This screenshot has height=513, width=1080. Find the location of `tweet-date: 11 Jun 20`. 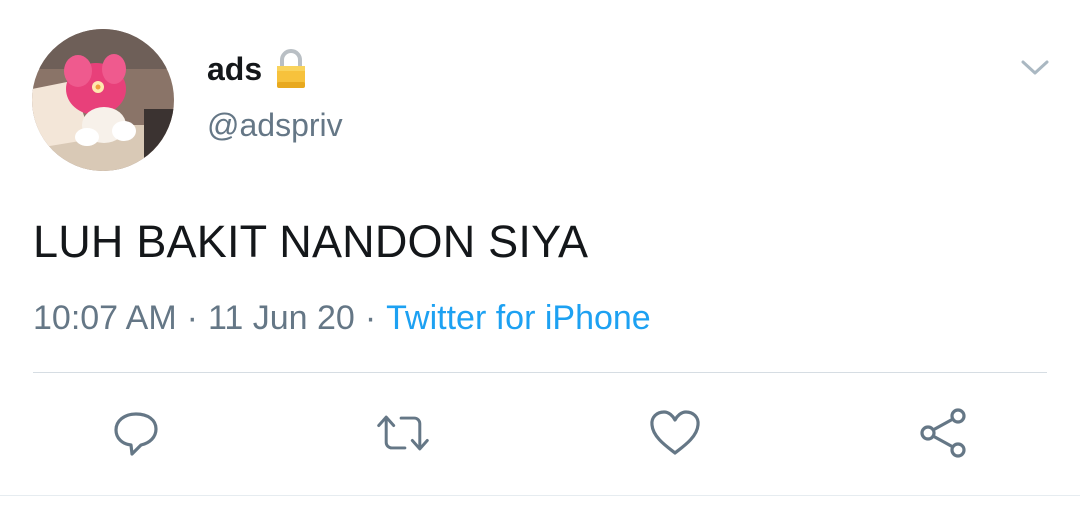

tweet-date: 11 Jun 20 is located at coordinates (281, 318).